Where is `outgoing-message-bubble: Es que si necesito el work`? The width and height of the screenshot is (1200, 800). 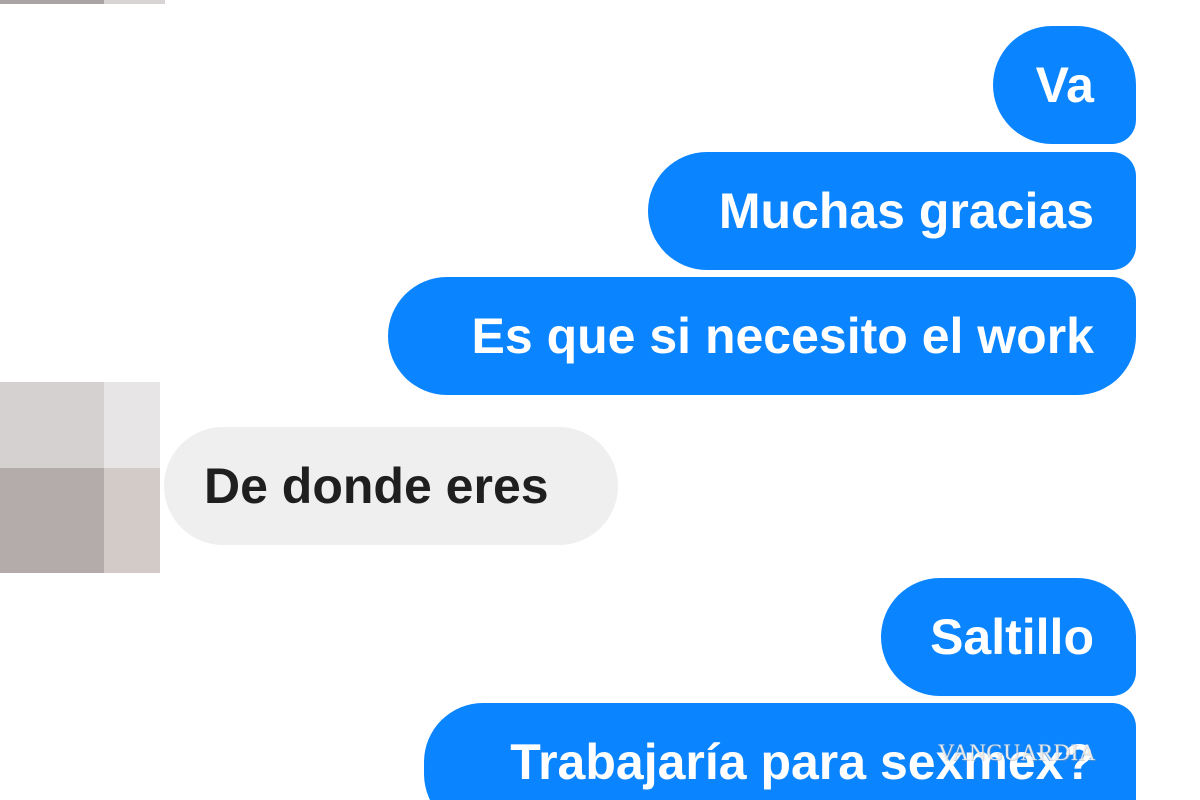
outgoing-message-bubble: Es que si necesito el work is located at coordinates (762, 336).